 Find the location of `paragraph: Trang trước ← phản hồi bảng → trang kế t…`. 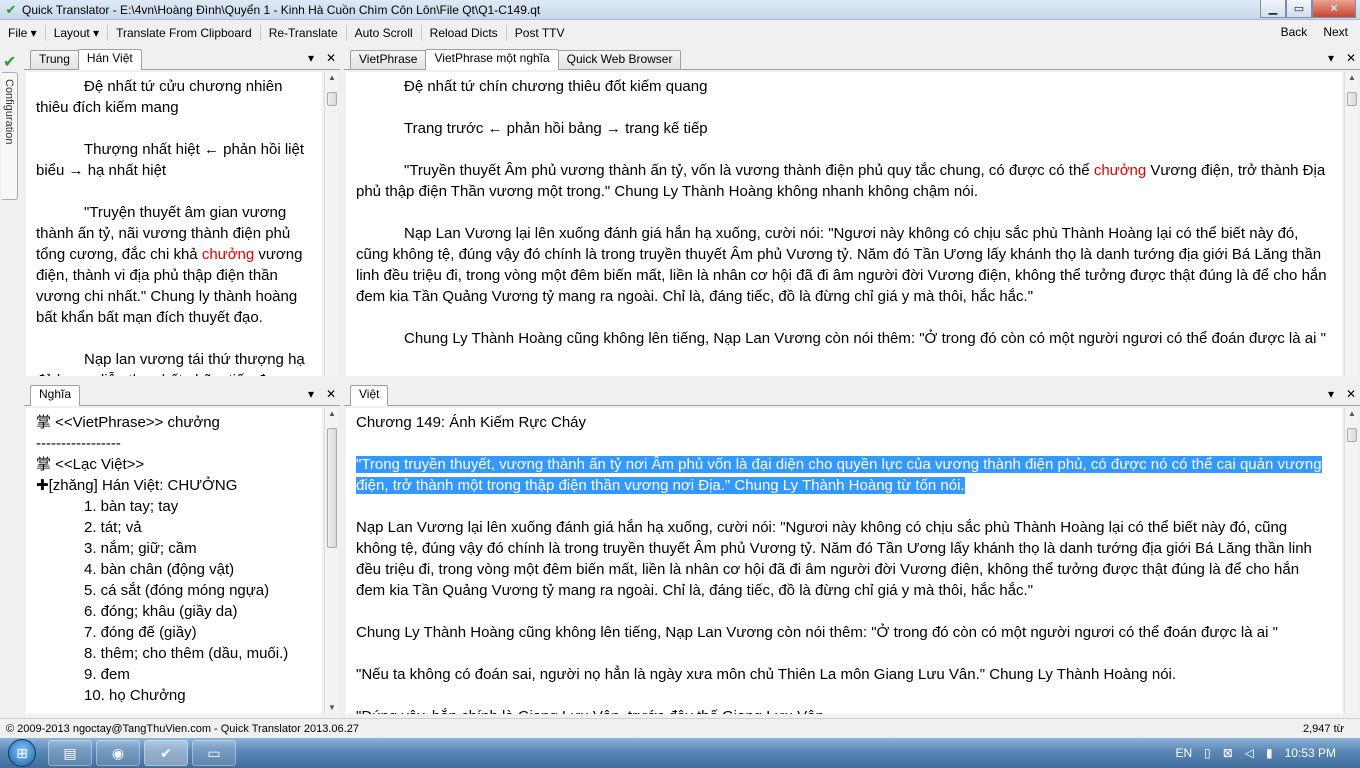

paragraph: Trang trước ← phản hồi bảng → trang kế t… is located at coordinates (844, 128).